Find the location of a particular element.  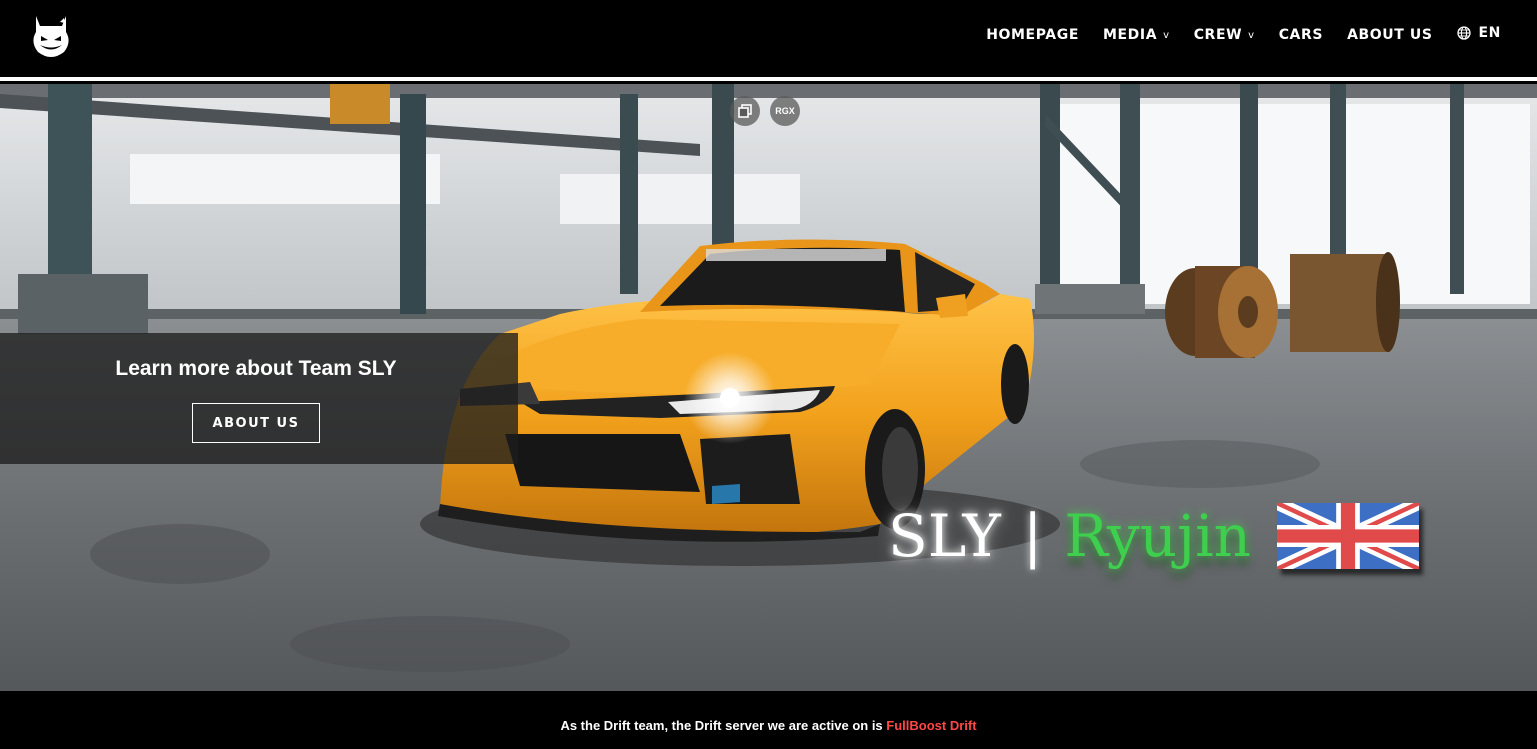

nav-item-label: CARS is located at coordinates (1301, 35).